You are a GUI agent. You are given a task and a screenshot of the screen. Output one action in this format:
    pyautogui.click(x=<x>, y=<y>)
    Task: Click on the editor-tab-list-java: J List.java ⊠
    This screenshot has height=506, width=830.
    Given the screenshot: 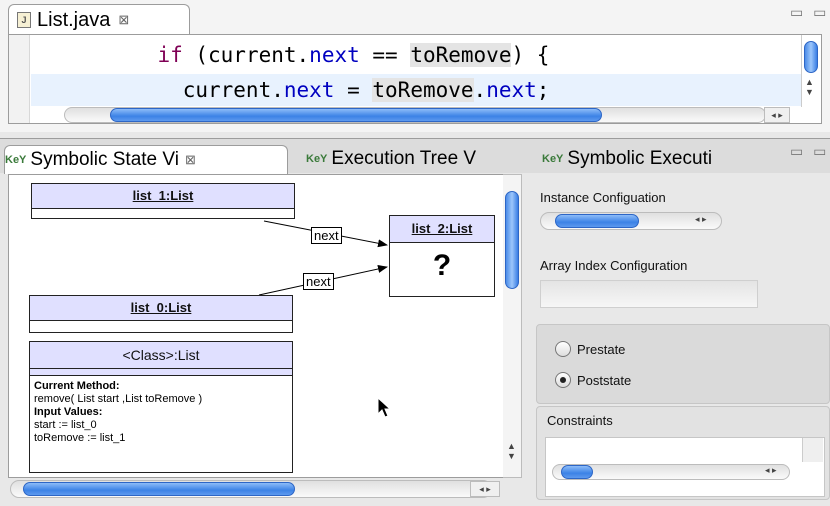 What is the action you would take?
    pyautogui.click(x=99, y=19)
    